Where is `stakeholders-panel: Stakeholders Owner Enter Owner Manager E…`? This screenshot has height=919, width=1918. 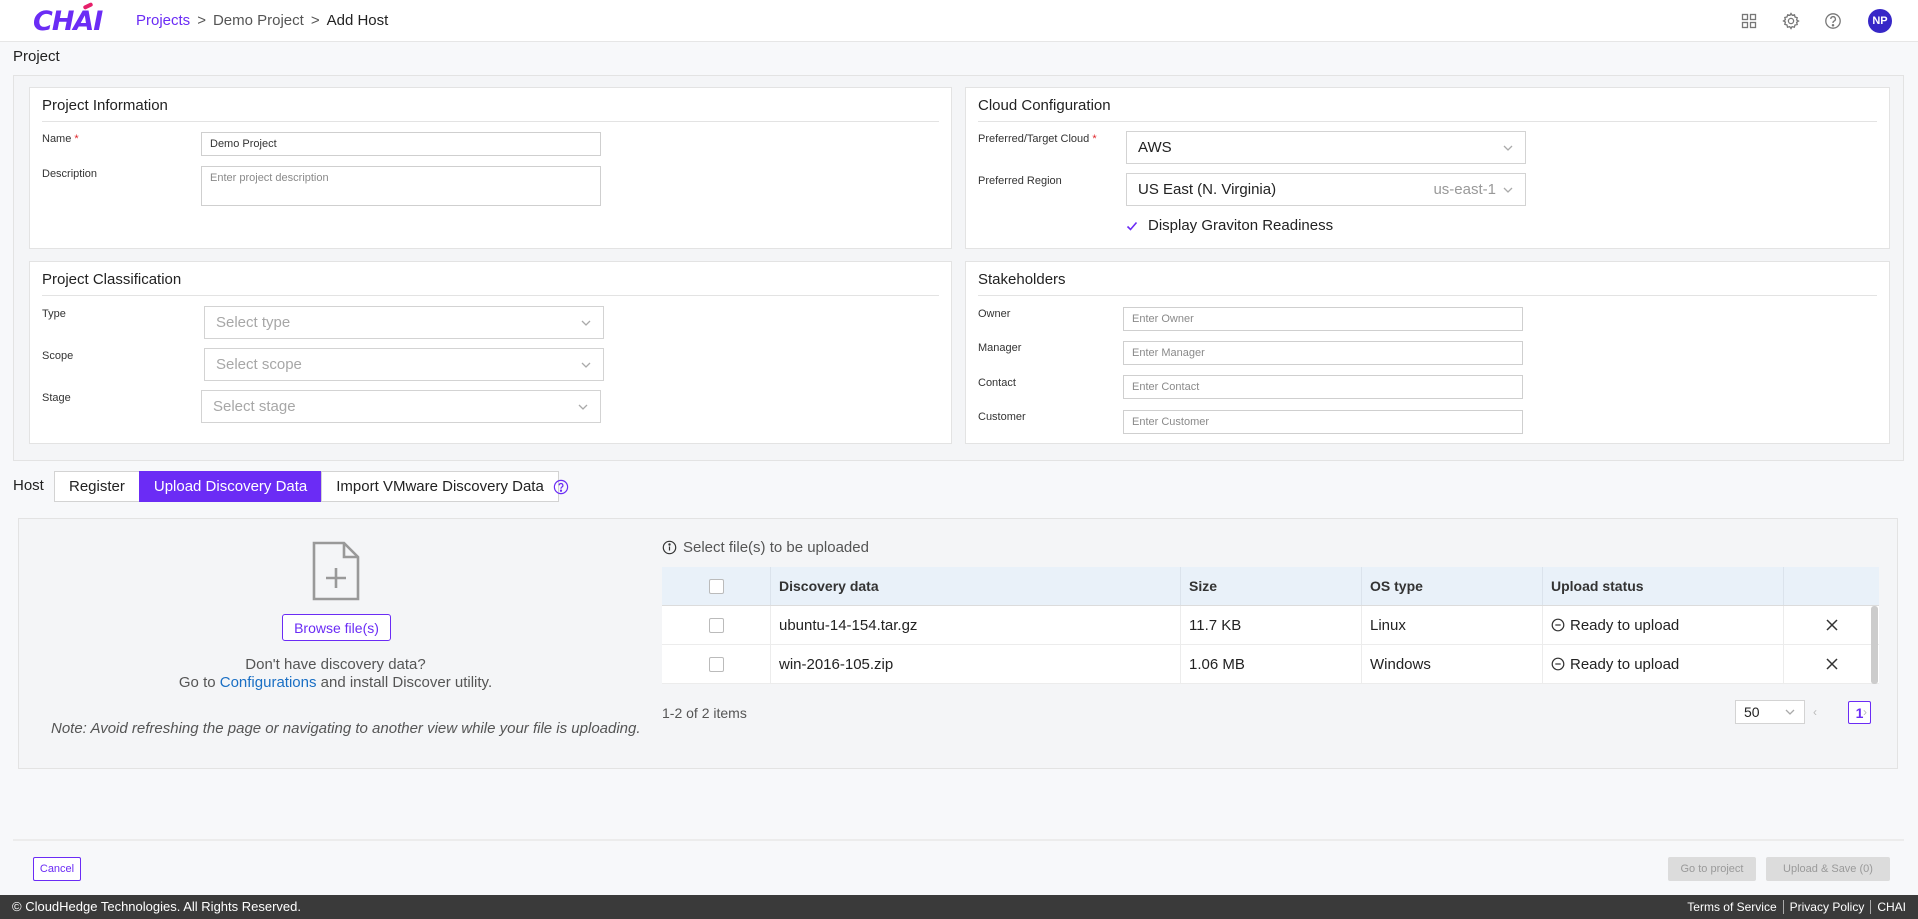 stakeholders-panel: Stakeholders Owner Enter Owner Manager E… is located at coordinates (1427, 352).